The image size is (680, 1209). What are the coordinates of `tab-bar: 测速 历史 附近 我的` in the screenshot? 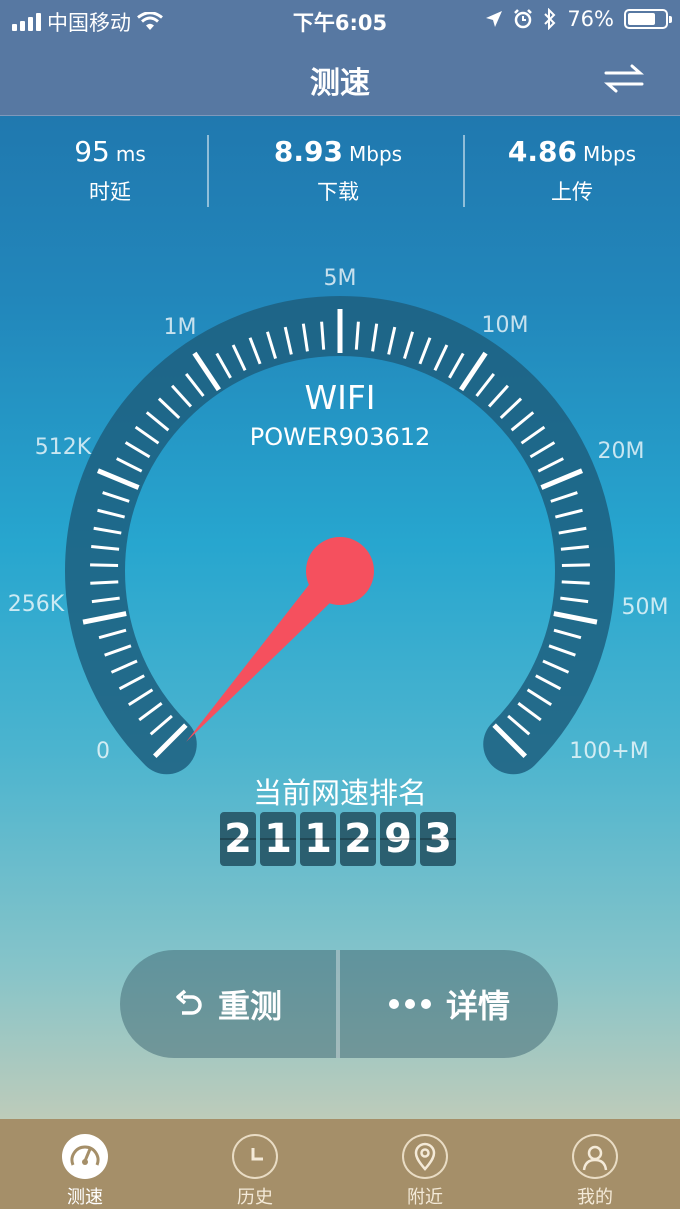 It's located at (340, 1164).